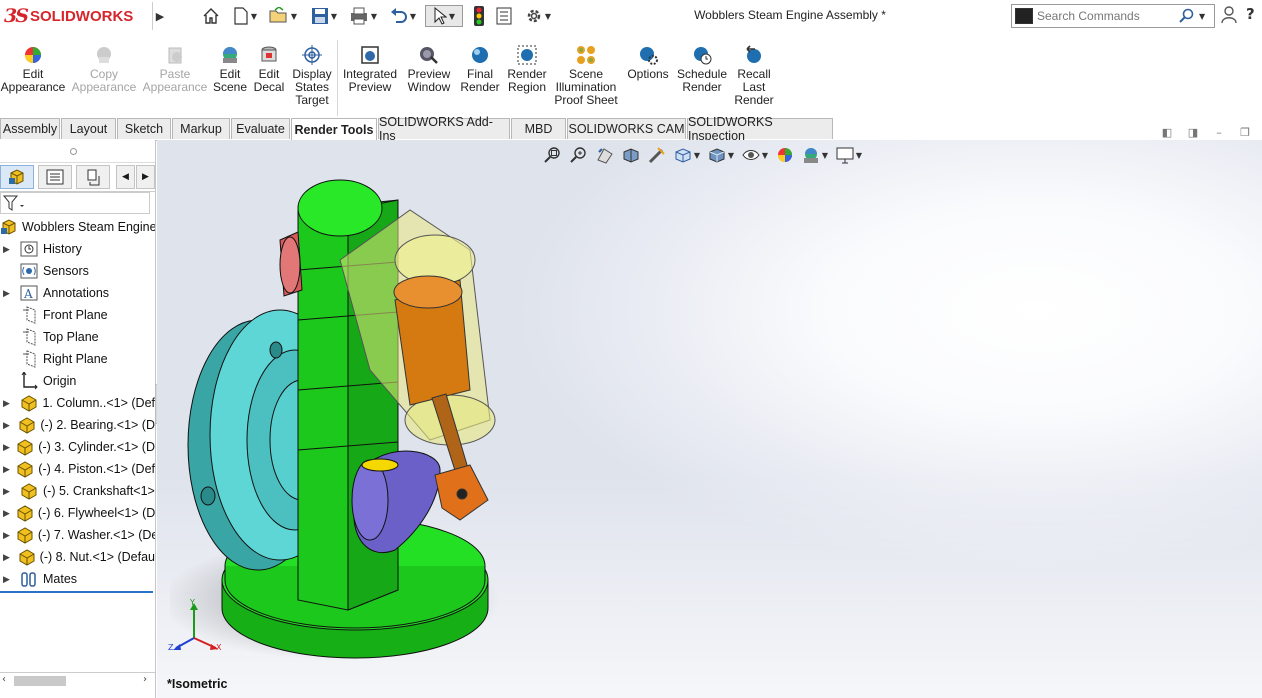 Image resolution: width=1262 pixels, height=698 pixels. Describe the element at coordinates (687, 155) in the screenshot. I see `view-orientation-icon: ▼` at that location.